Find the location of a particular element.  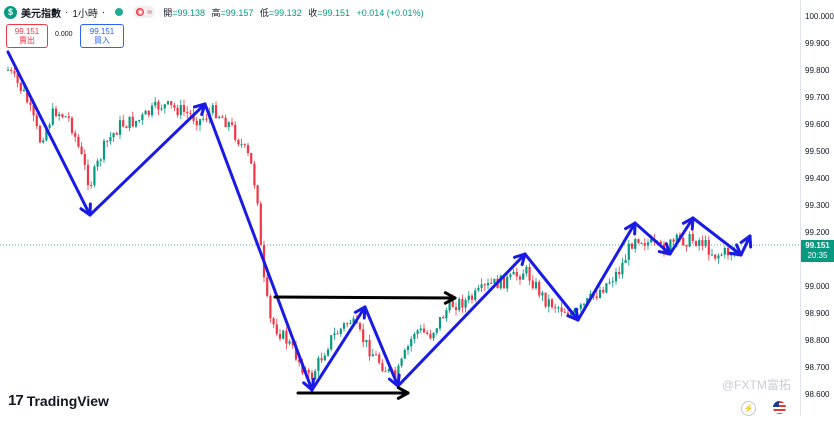

buy-button: 99.151 買入 is located at coordinates (102, 36).